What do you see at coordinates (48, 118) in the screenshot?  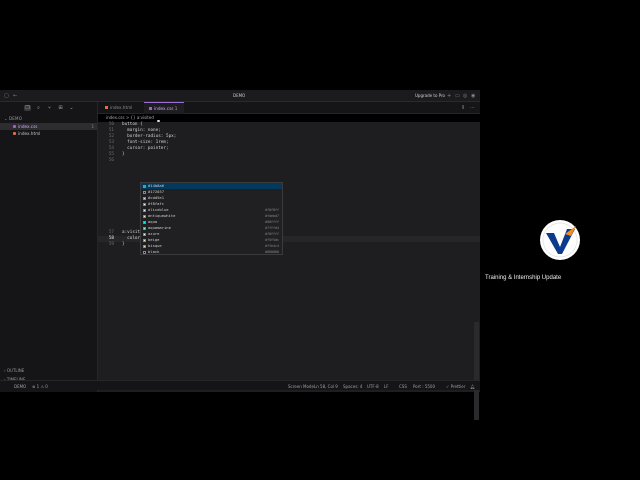 I see `explorer-section: ⌄ DEMO` at bounding box center [48, 118].